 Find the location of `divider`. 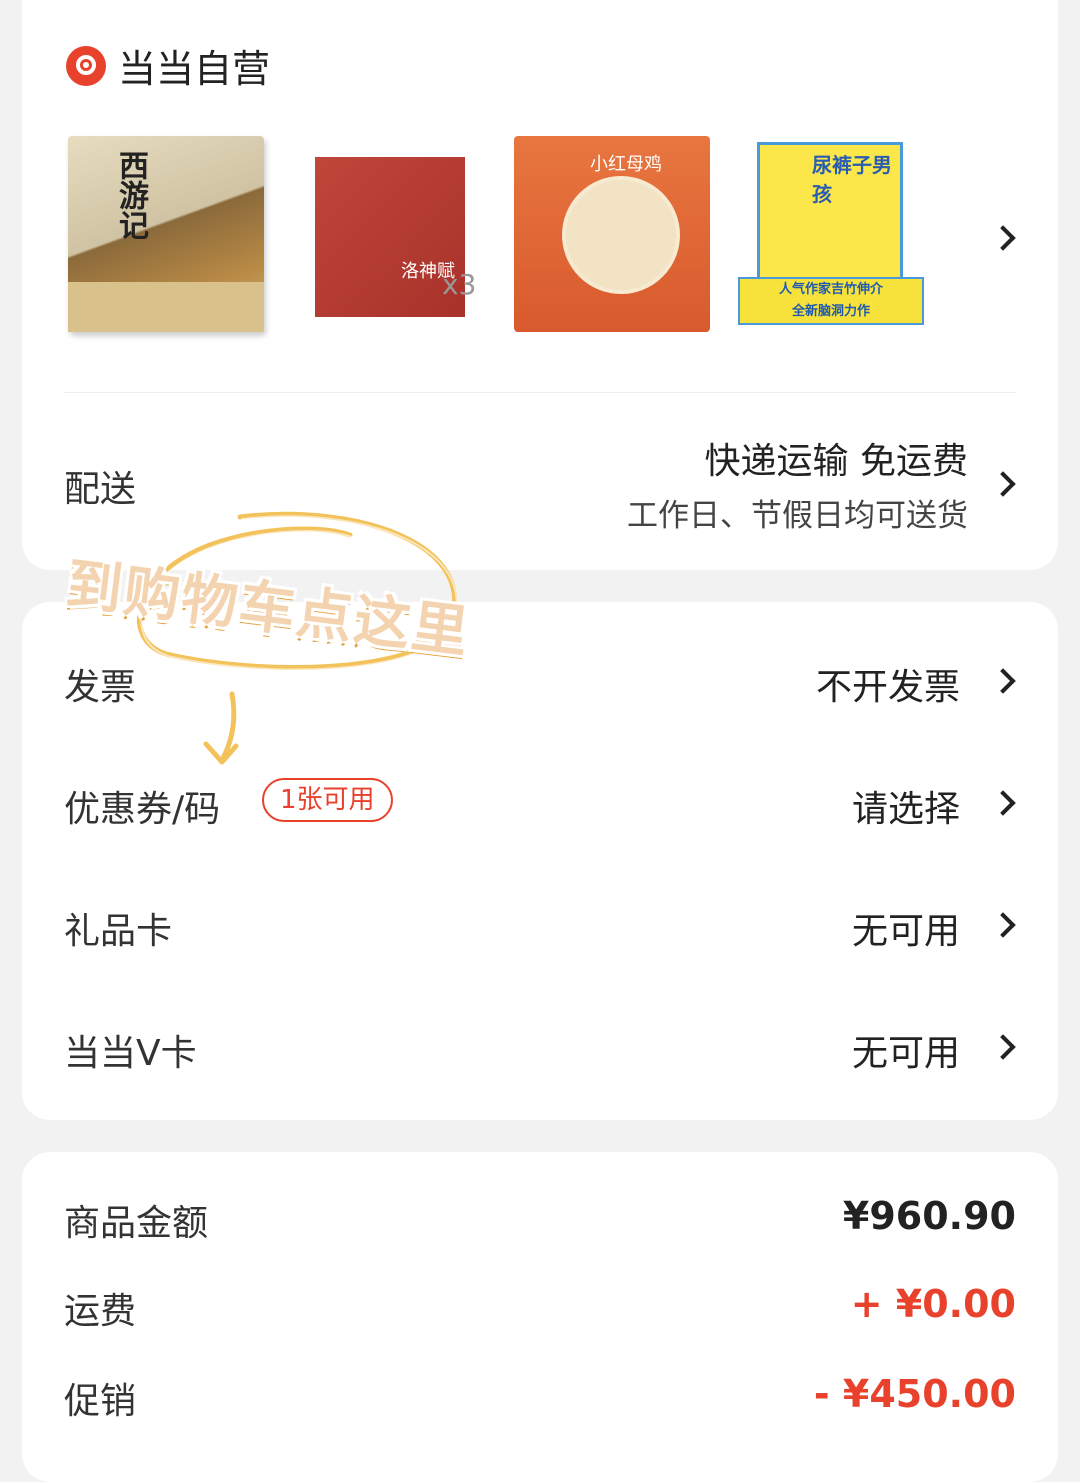

divider is located at coordinates (540, 392).